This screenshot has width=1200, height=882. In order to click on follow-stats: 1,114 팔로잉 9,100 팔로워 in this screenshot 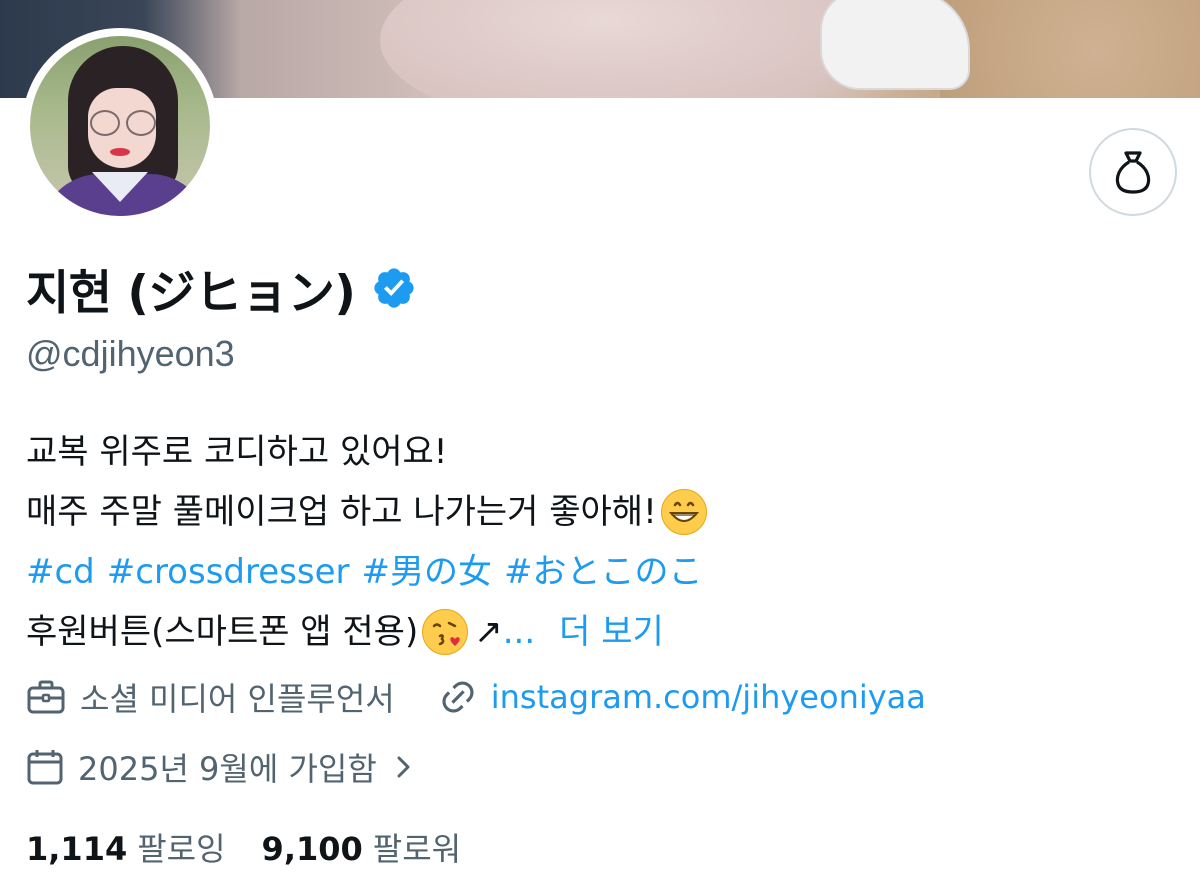, I will do `click(243, 847)`.